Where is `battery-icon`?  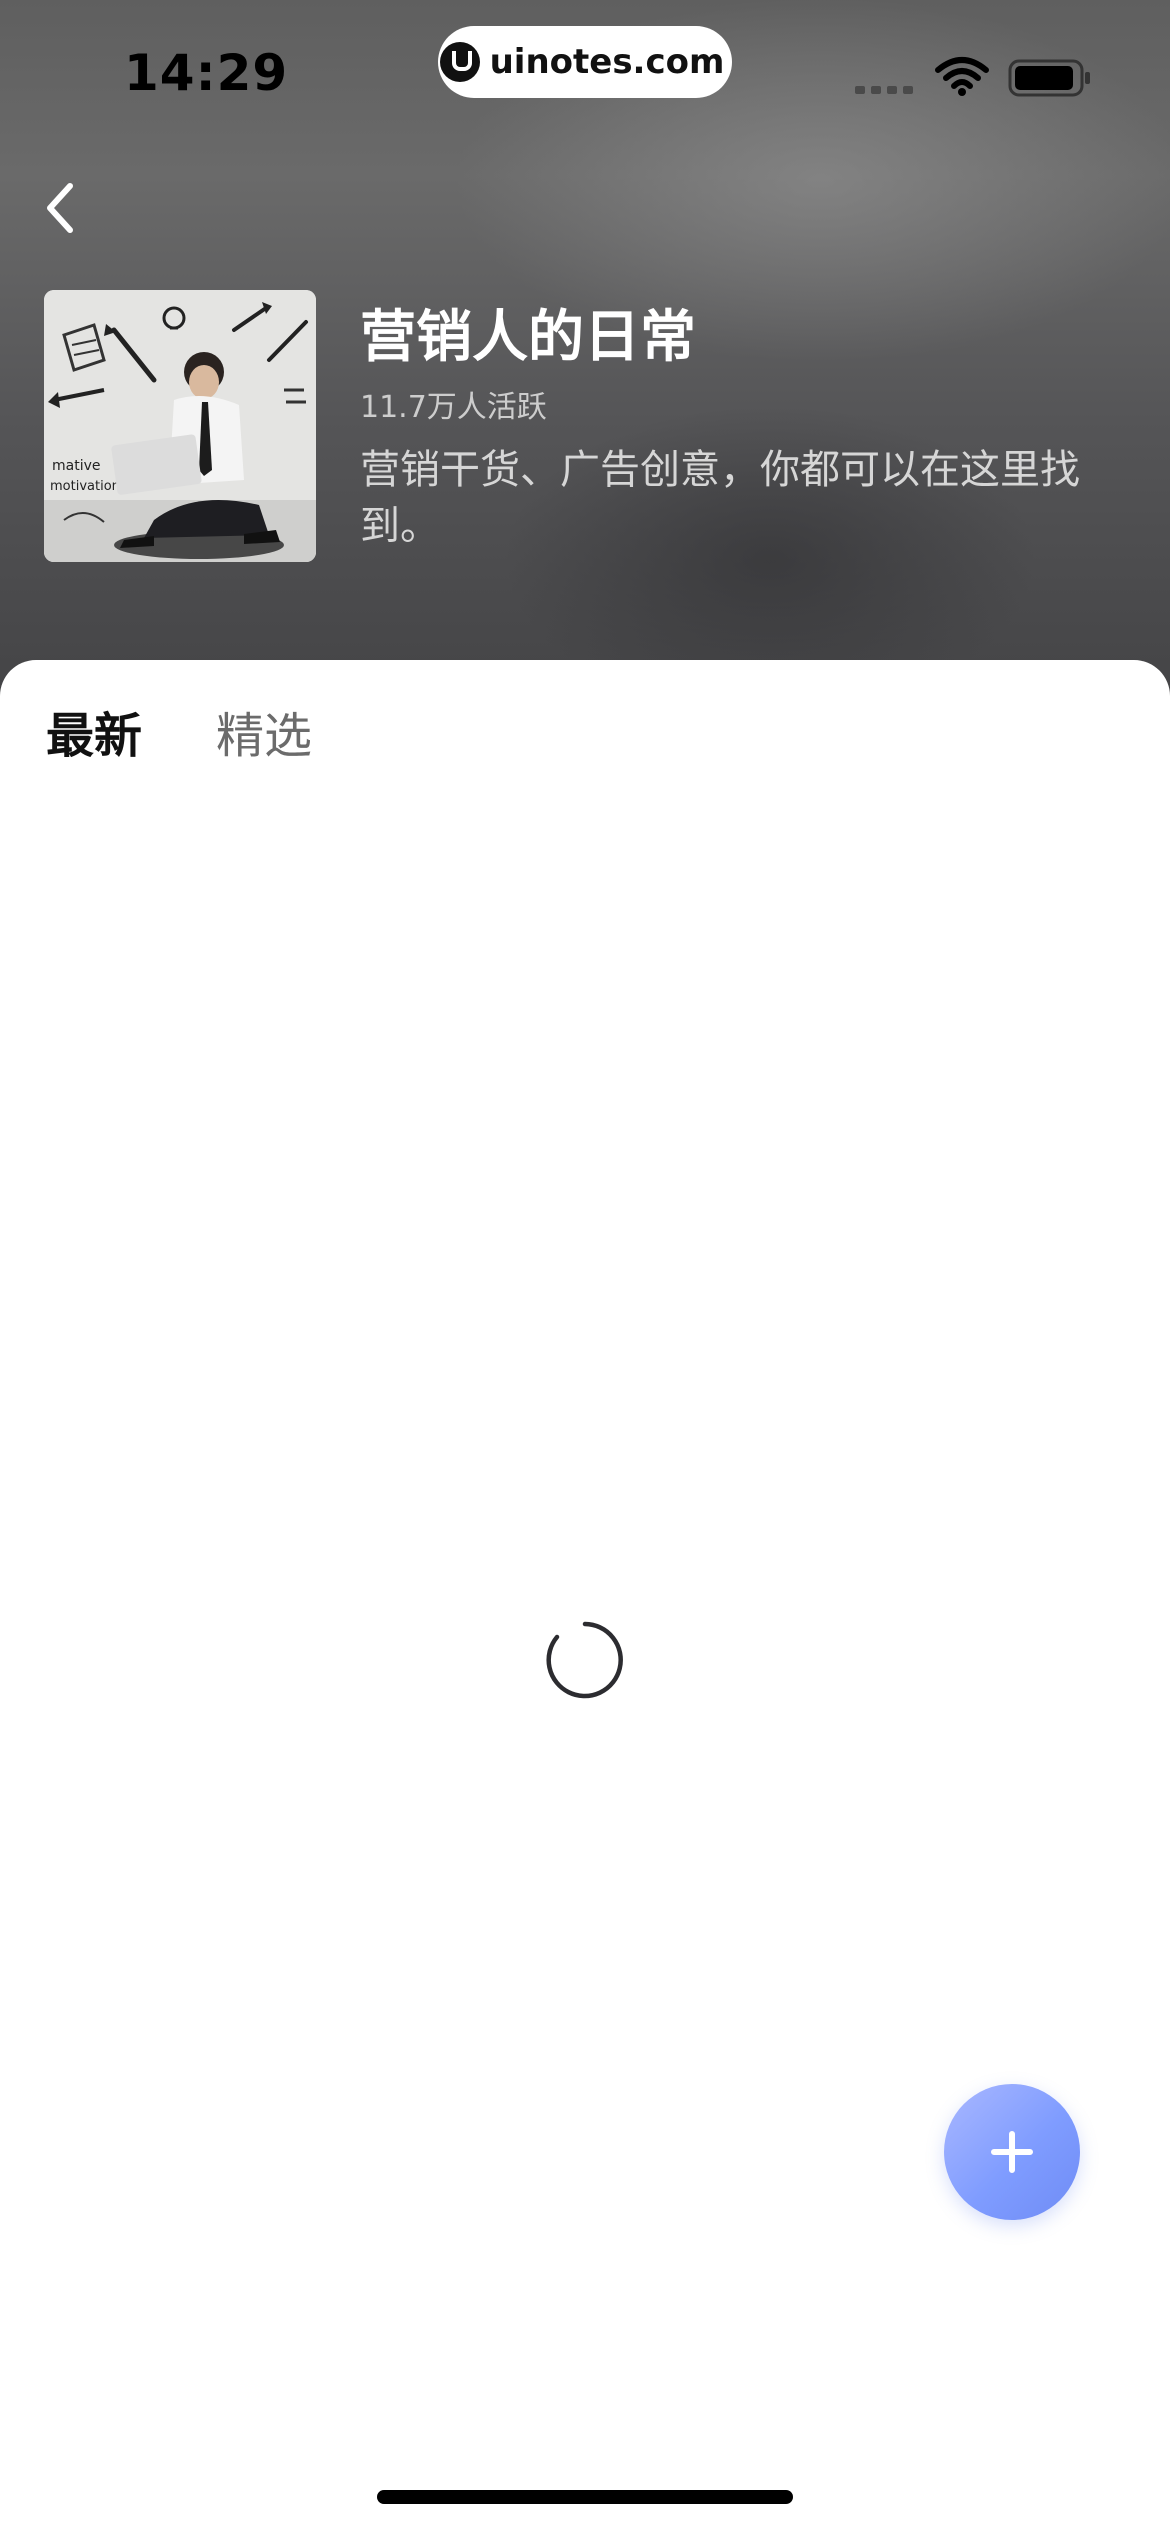
battery-icon is located at coordinates (1049, 78).